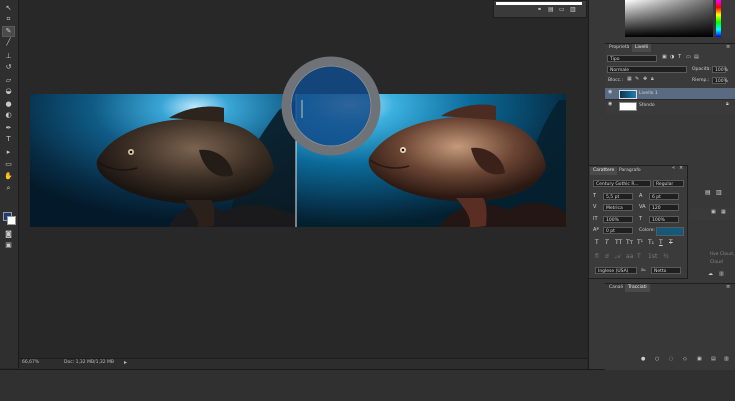  I want to click on lock-transparency-icon: ▦, so click(629, 79).